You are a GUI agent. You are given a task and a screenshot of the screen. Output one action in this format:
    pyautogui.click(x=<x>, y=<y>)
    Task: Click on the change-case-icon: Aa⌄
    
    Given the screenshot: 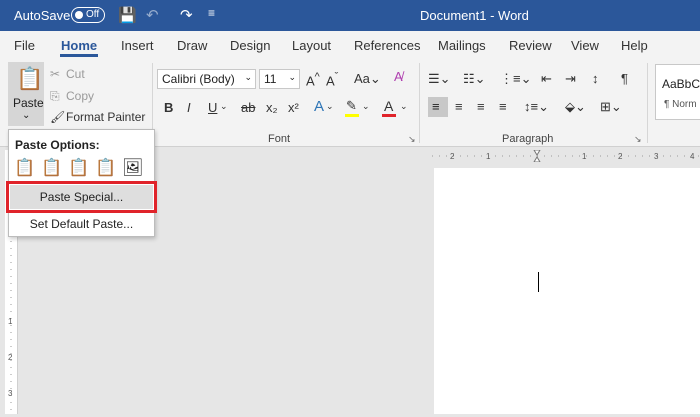 What is the action you would take?
    pyautogui.click(x=367, y=79)
    